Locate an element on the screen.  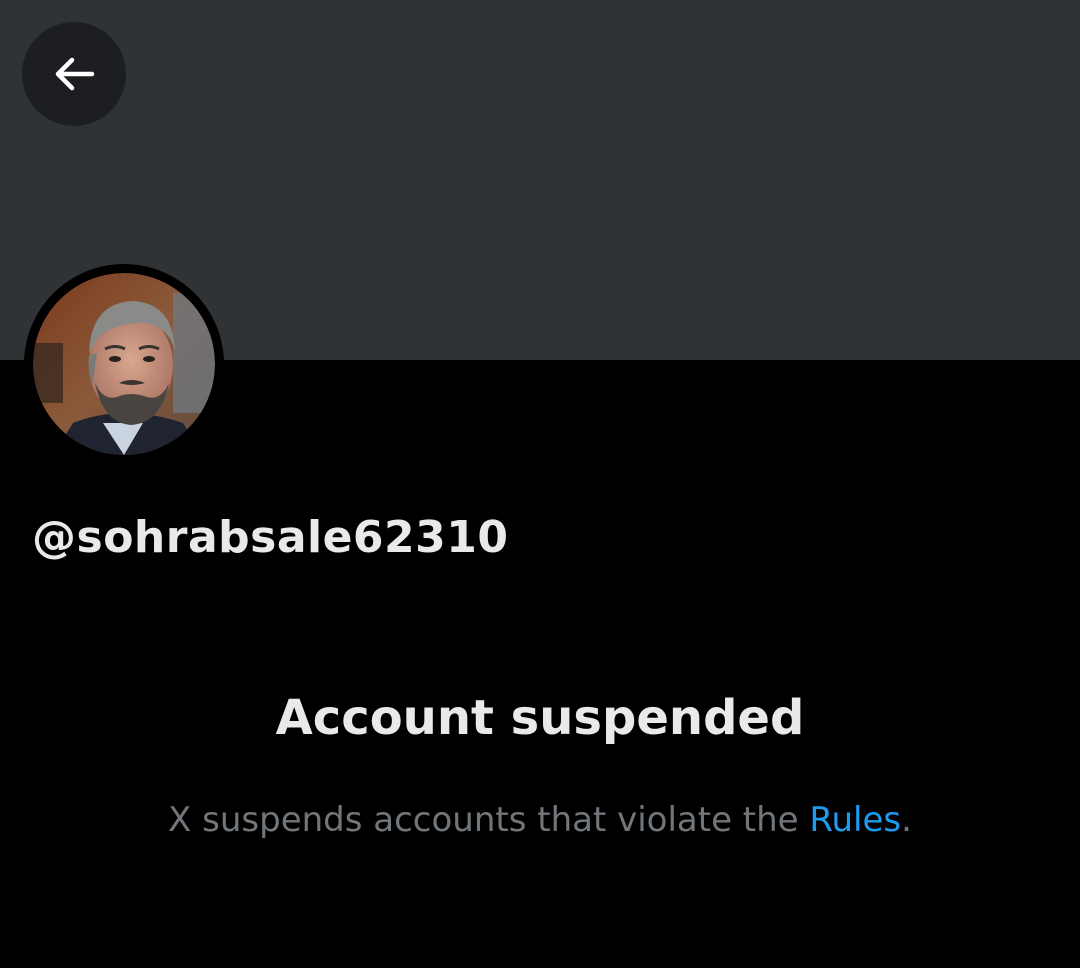
avatar-image is located at coordinates (124, 364).